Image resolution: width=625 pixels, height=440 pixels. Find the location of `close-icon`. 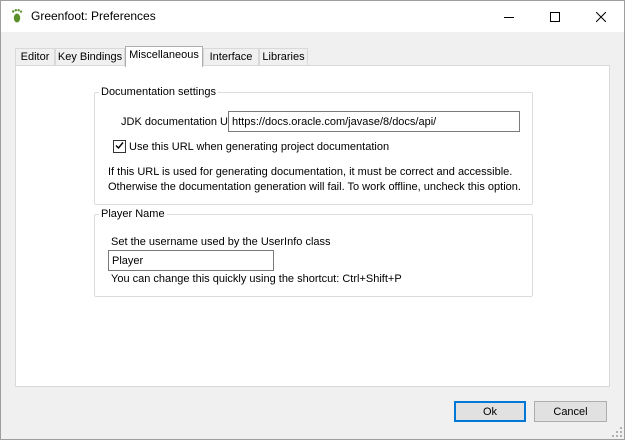

close-icon is located at coordinates (601, 16).